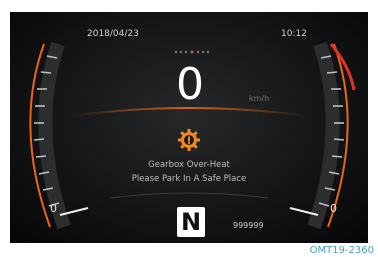 The height and width of the screenshot is (257, 378). I want to click on gear-letter: N, so click(191, 222).